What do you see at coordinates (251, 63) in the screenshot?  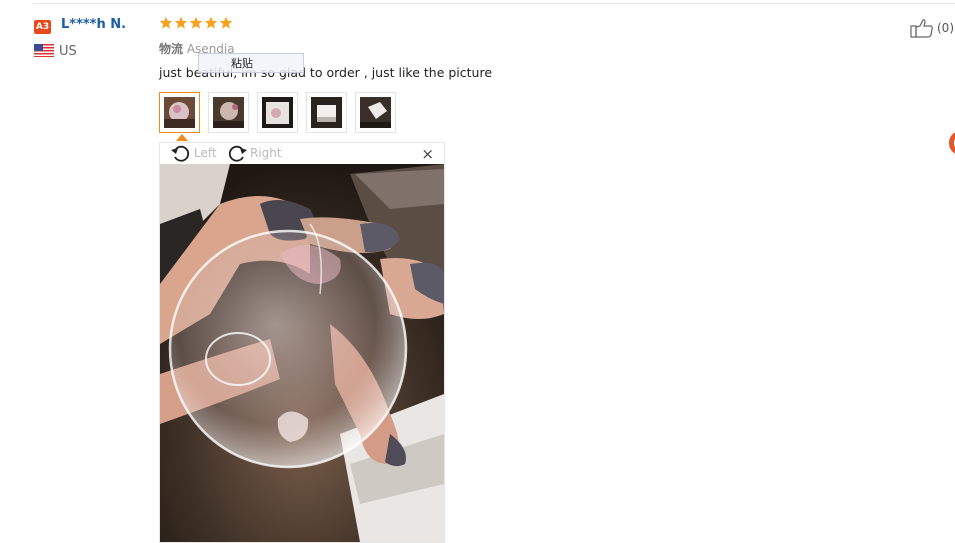 I see `paste-tooltip: 粘贴` at bounding box center [251, 63].